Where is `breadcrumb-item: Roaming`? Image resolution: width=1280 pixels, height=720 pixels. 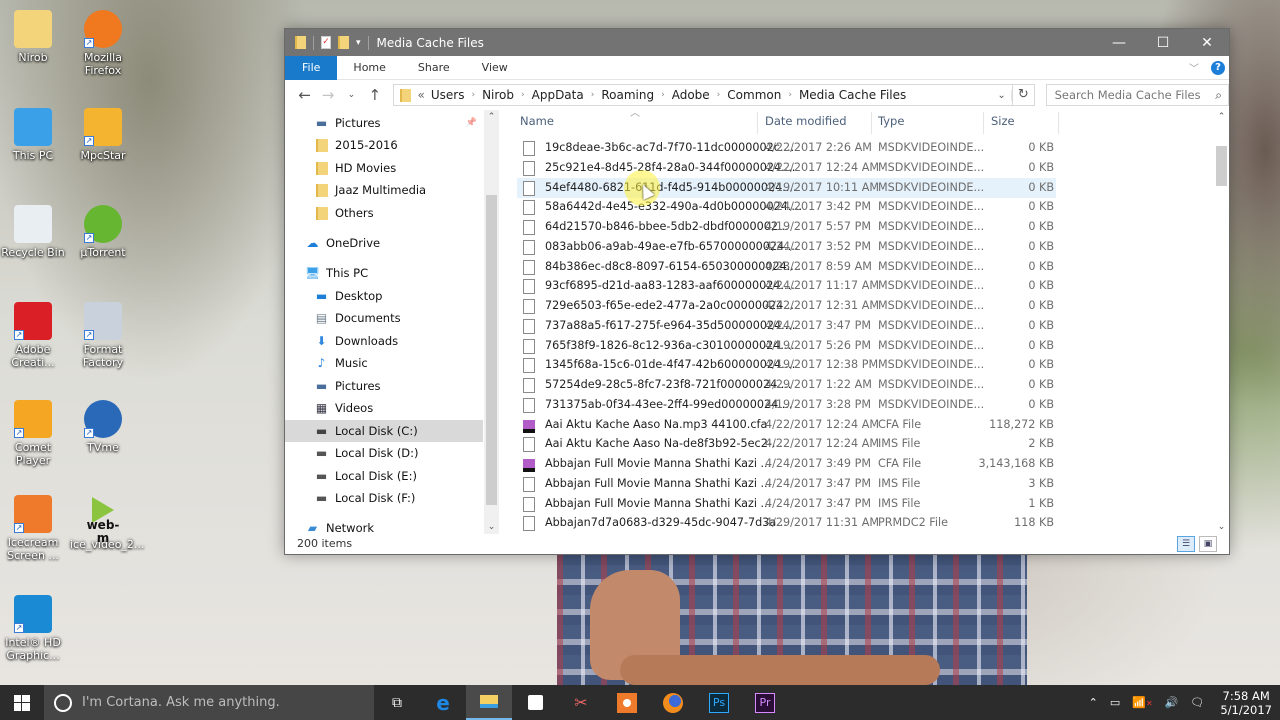
breadcrumb-item: Roaming is located at coordinates (627, 95).